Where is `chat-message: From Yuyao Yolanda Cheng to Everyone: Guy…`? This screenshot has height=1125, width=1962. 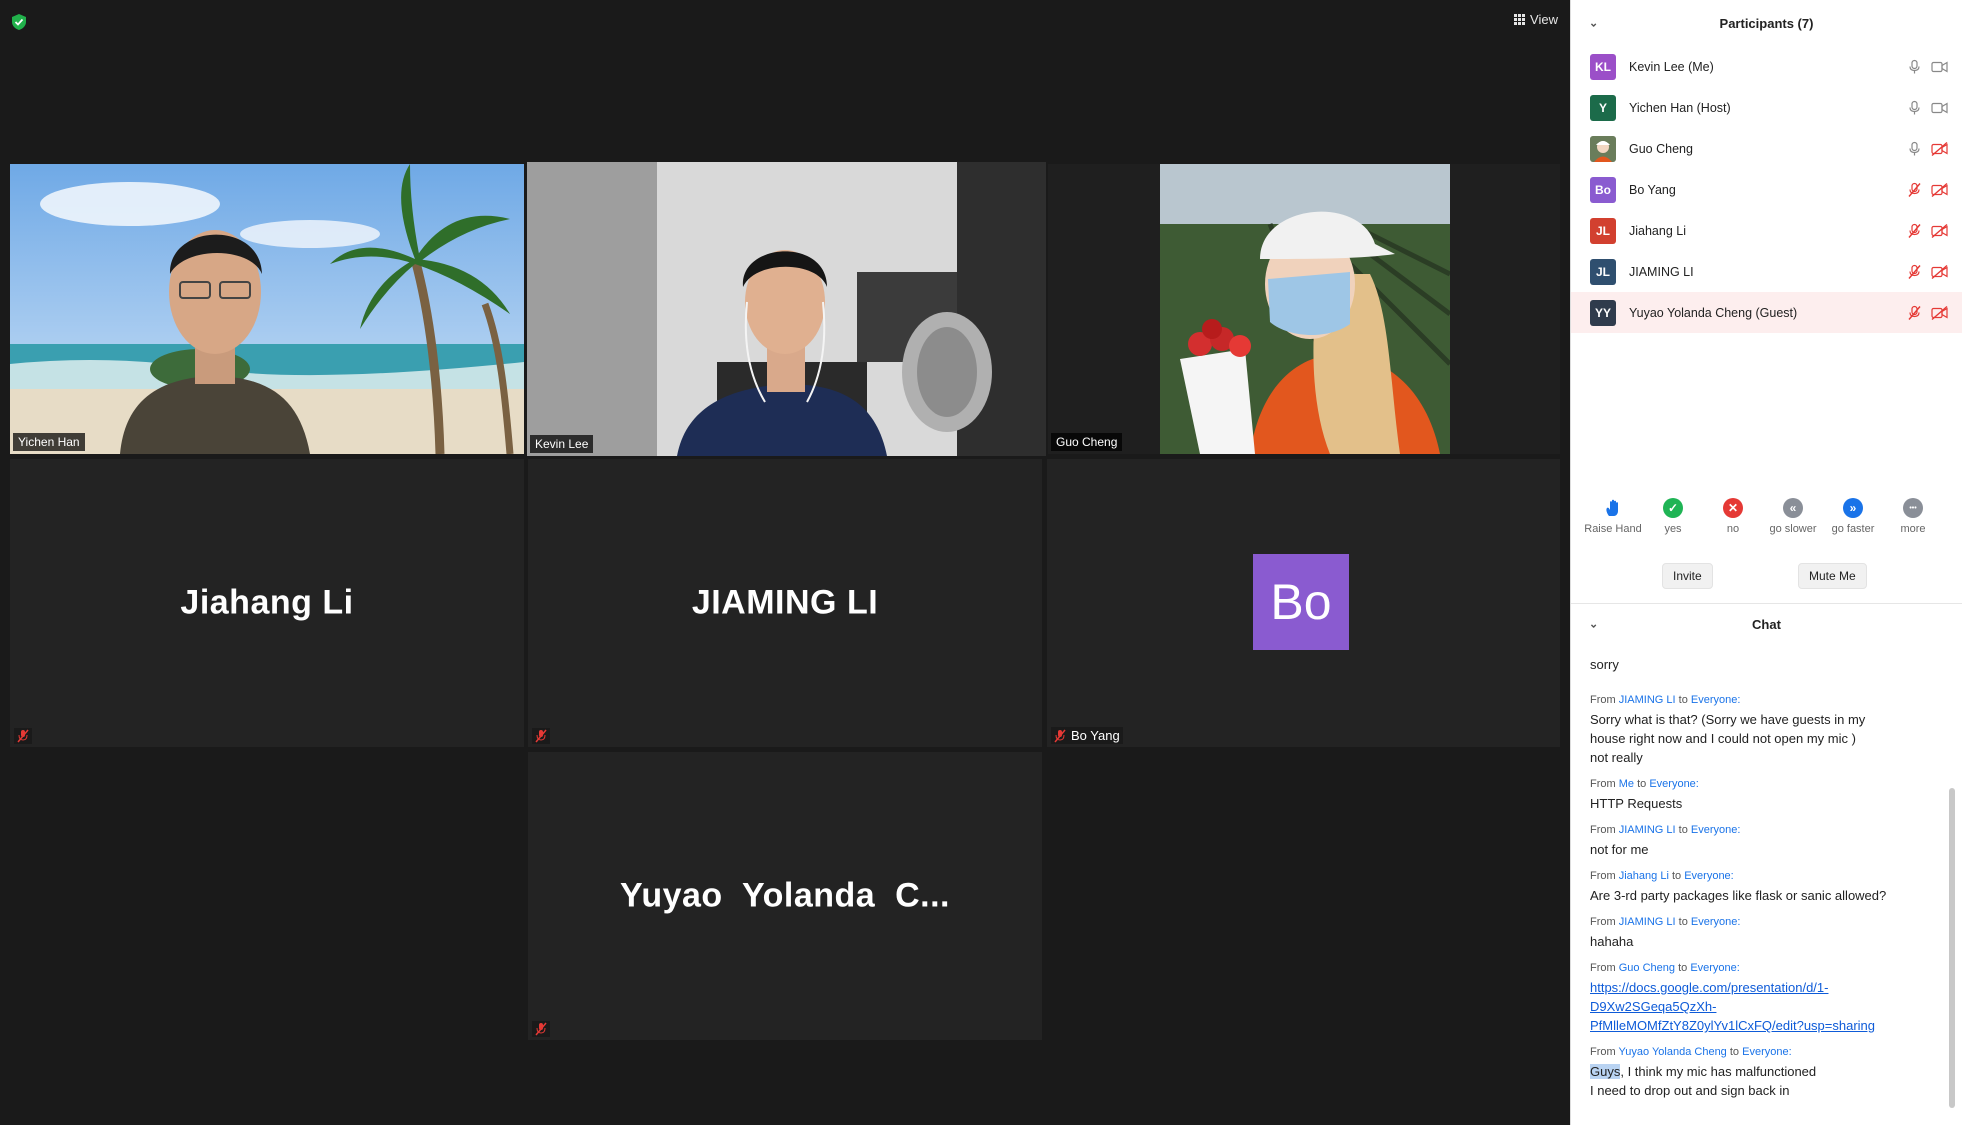 chat-message: From Yuyao Yolanda Cheng to Everyone: Guy… is located at coordinates (1767, 1073).